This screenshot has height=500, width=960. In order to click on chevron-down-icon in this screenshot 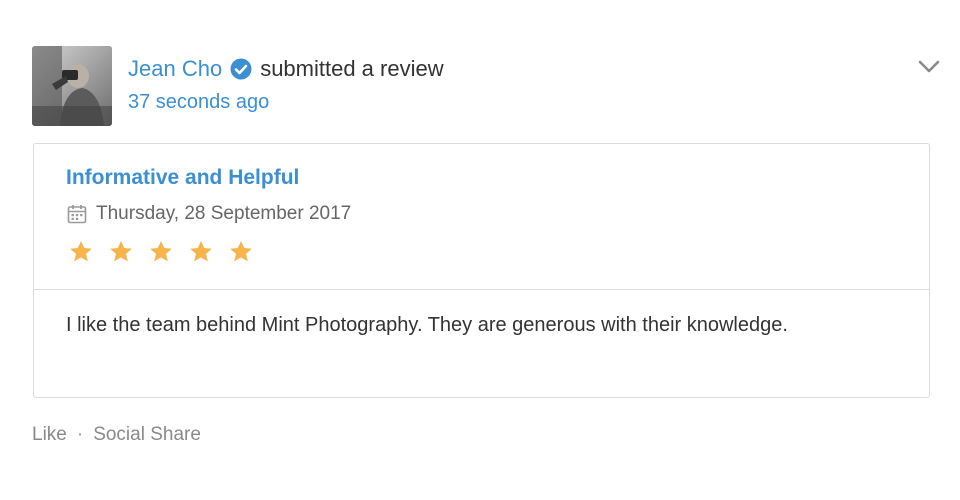, I will do `click(929, 66)`.